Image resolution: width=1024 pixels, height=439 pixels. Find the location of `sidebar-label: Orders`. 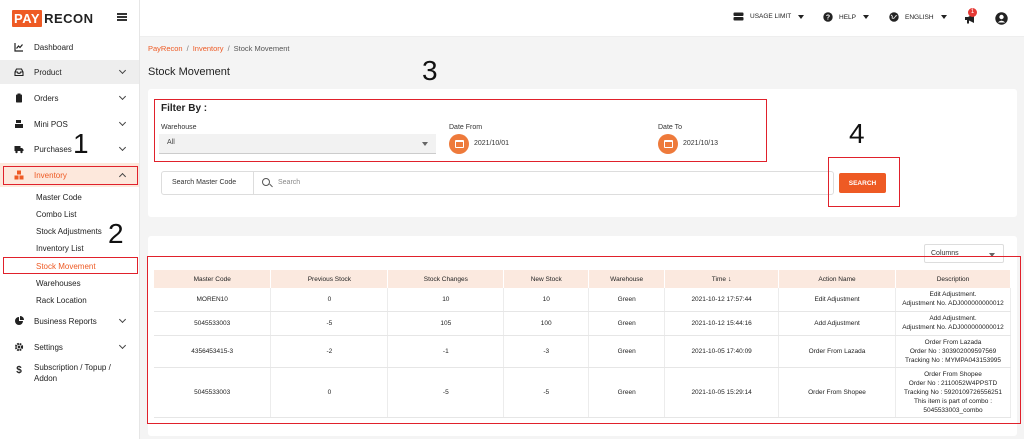

sidebar-label: Orders is located at coordinates (46, 98).